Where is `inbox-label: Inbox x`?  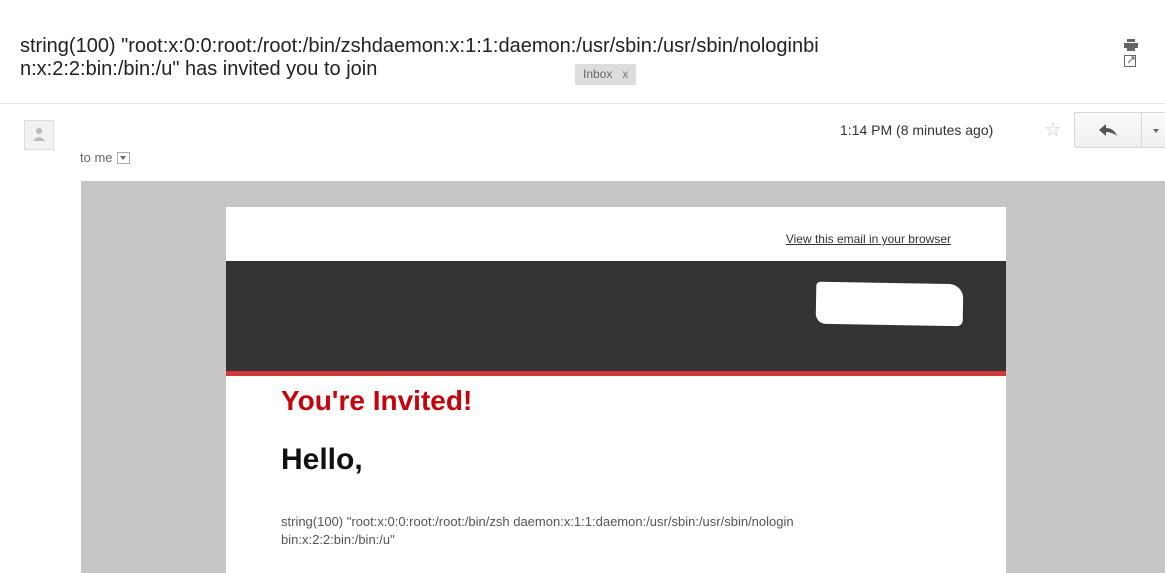 inbox-label: Inbox x is located at coordinates (606, 74).